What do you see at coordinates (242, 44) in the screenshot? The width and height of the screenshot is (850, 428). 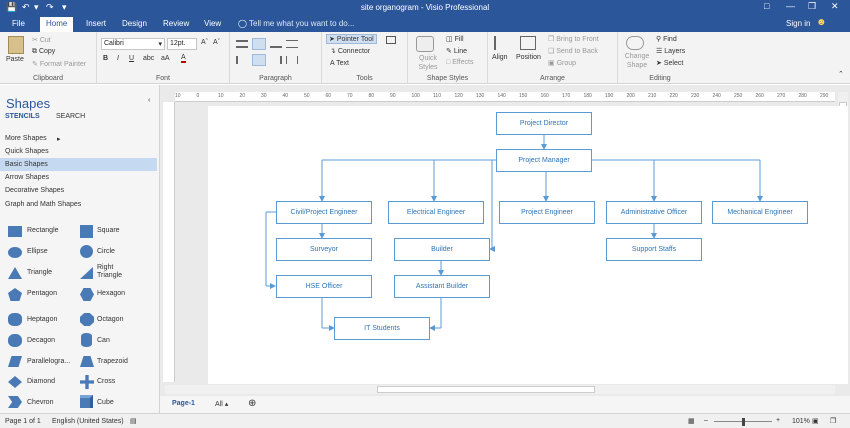 I see `align-top-icon` at bounding box center [242, 44].